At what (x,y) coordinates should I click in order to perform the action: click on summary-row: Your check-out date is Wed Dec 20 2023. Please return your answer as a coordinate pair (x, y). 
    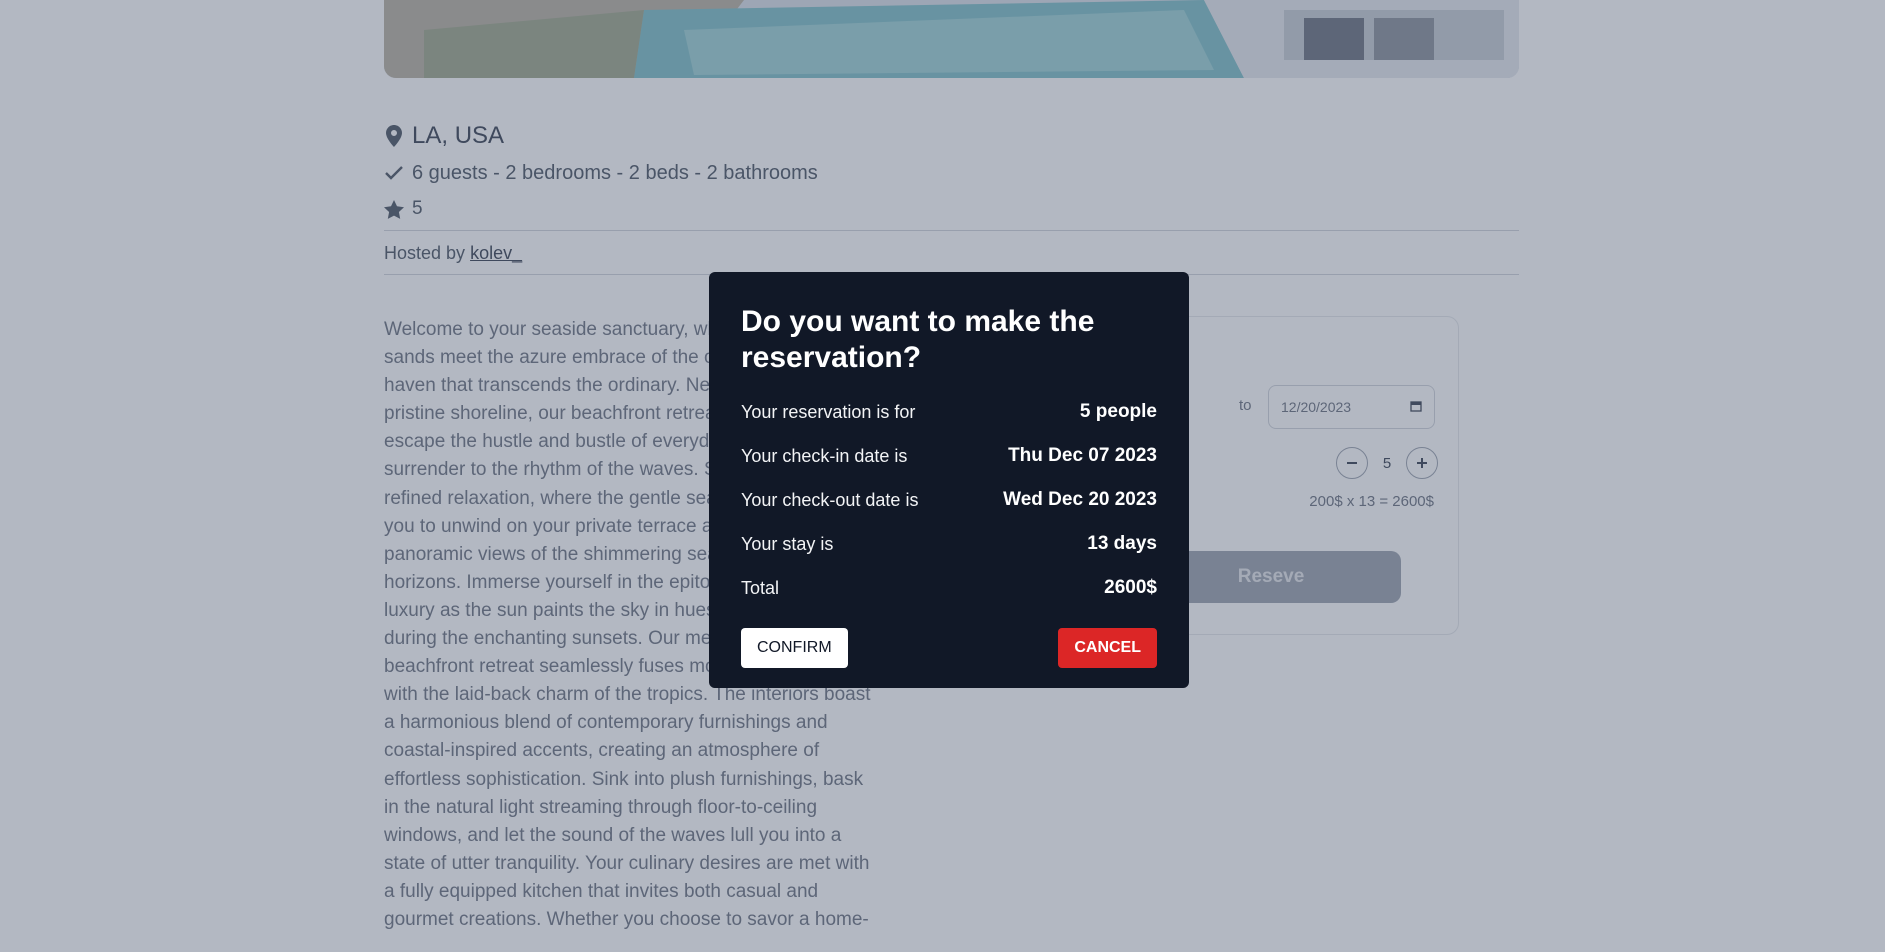
    Looking at the image, I should click on (949, 500).